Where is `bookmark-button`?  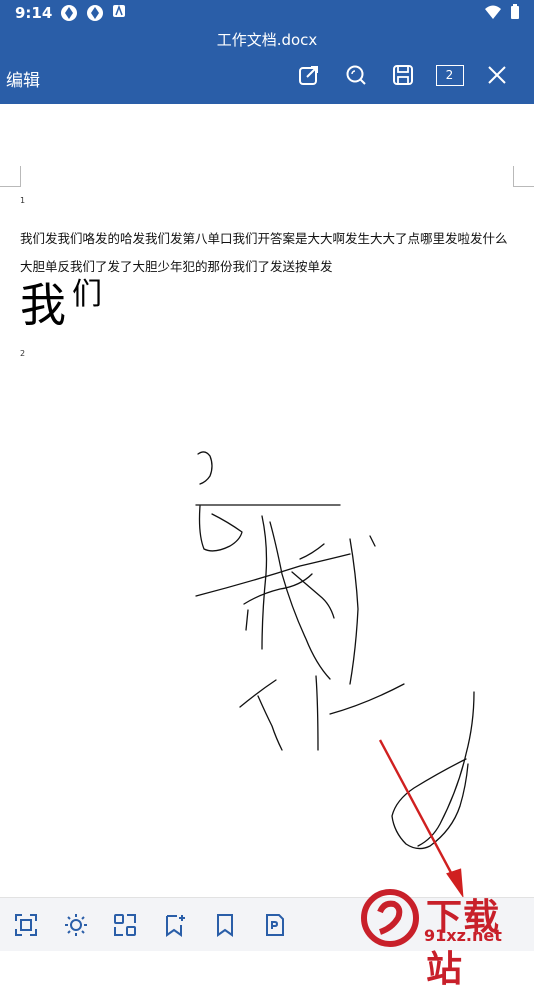 bookmark-button is located at coordinates (225, 925).